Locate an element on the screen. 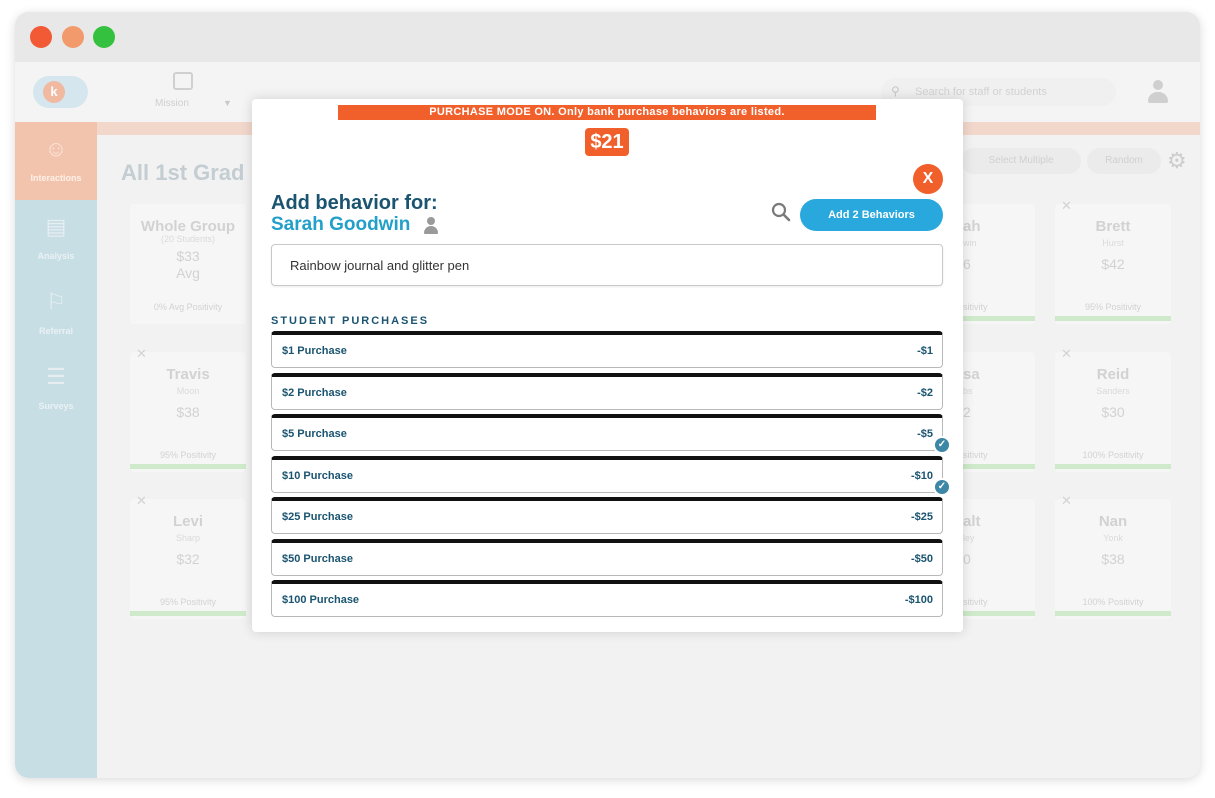 This screenshot has width=1215, height=798. user-avatar-icon is located at coordinates (1158, 92).